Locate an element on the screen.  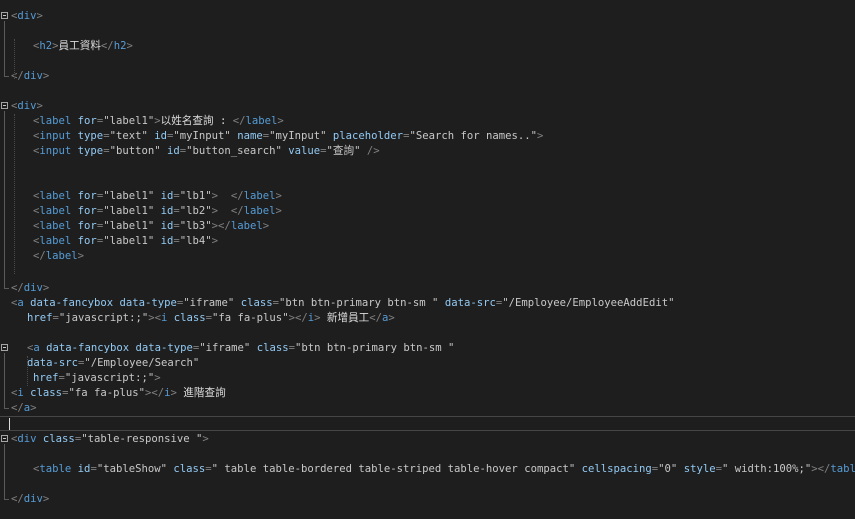
code-text: 進階查詢 is located at coordinates (201, 393).